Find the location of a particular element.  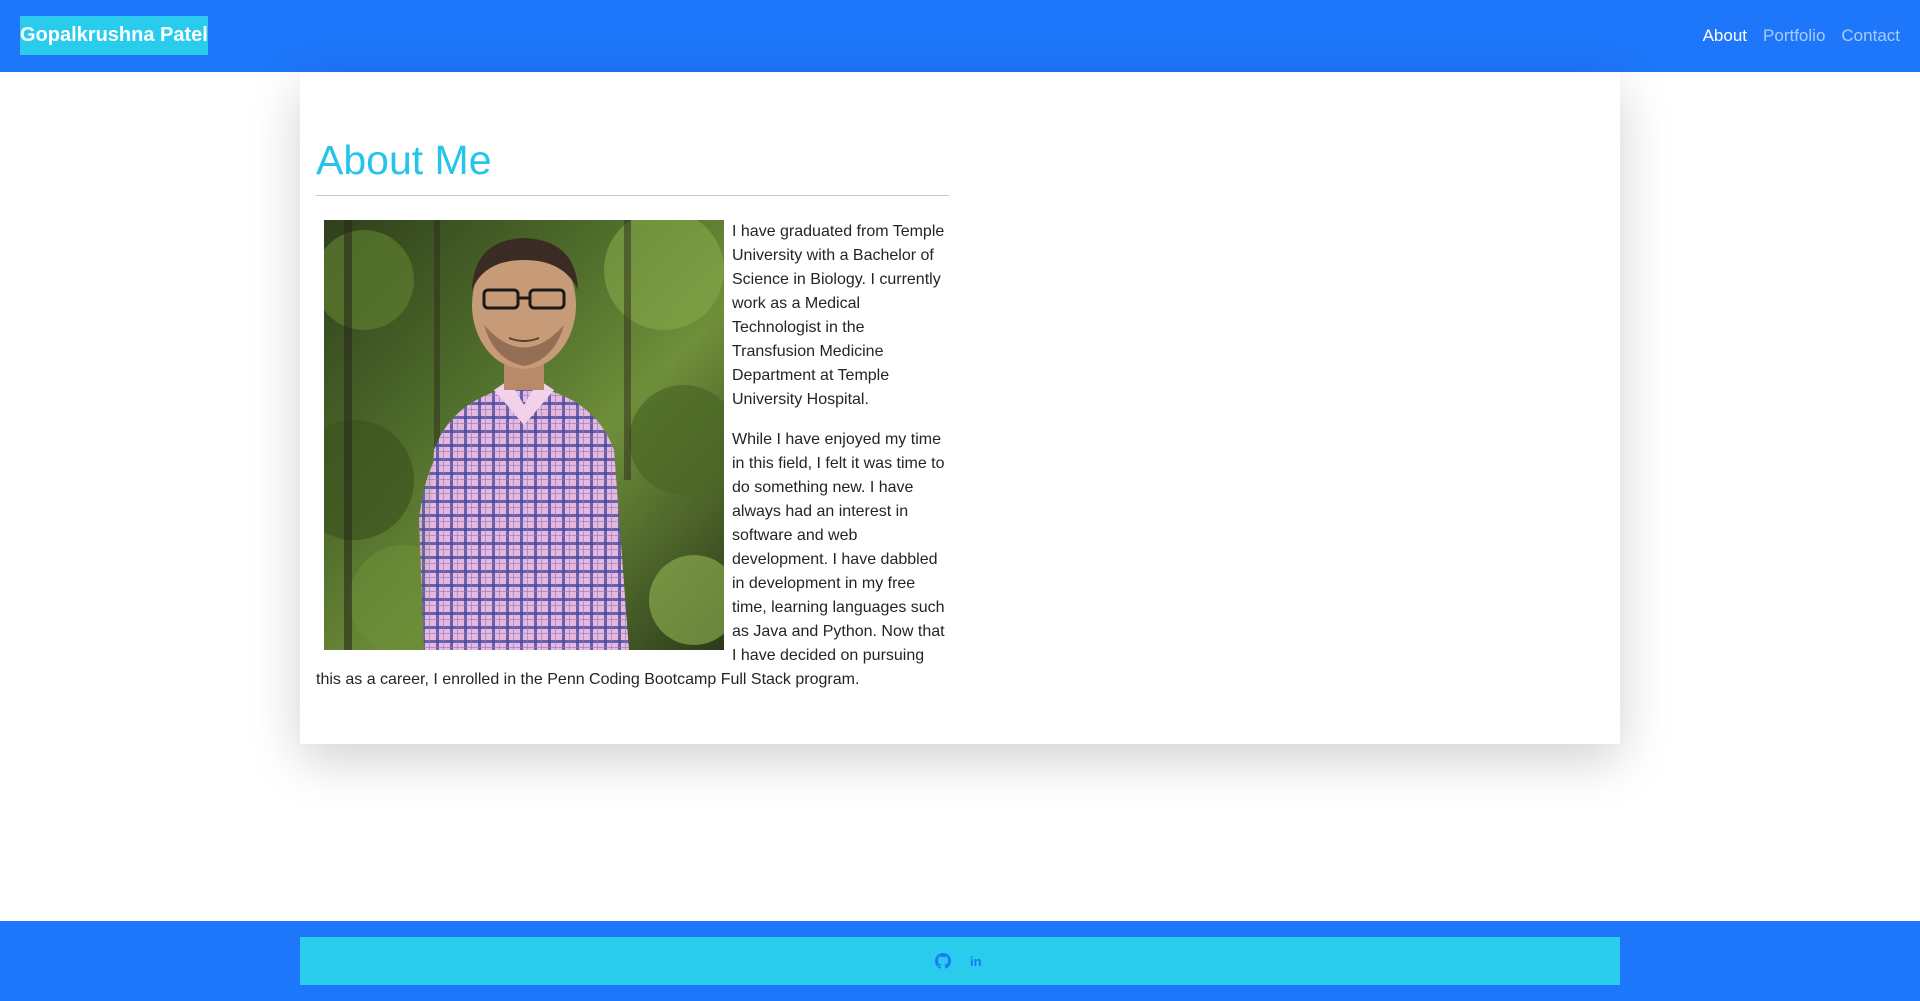

svg-text: in is located at coordinates (976, 961).